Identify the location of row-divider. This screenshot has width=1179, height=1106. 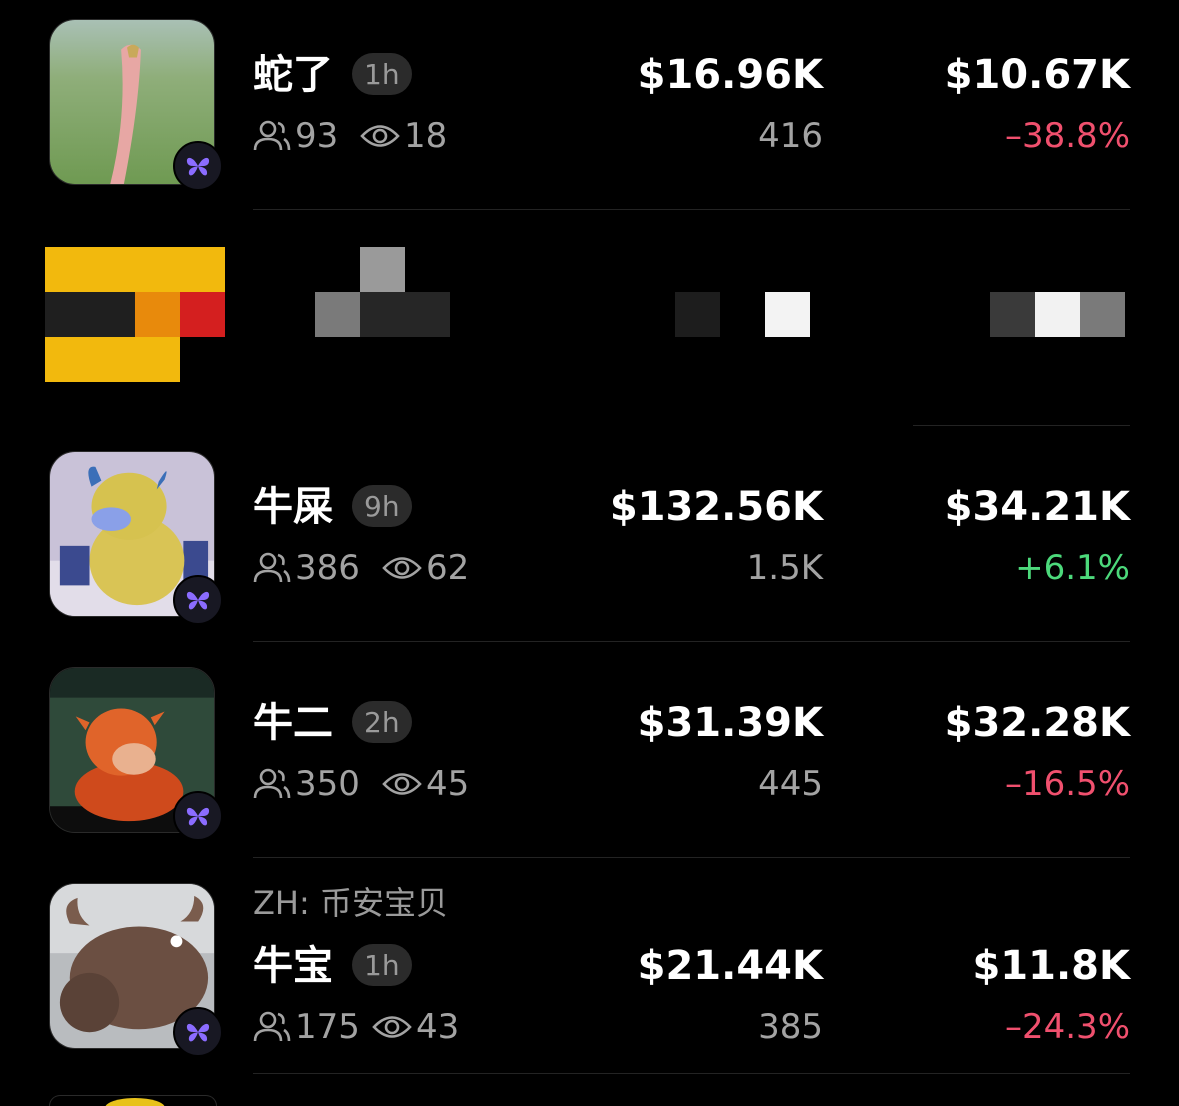
(691, 1073).